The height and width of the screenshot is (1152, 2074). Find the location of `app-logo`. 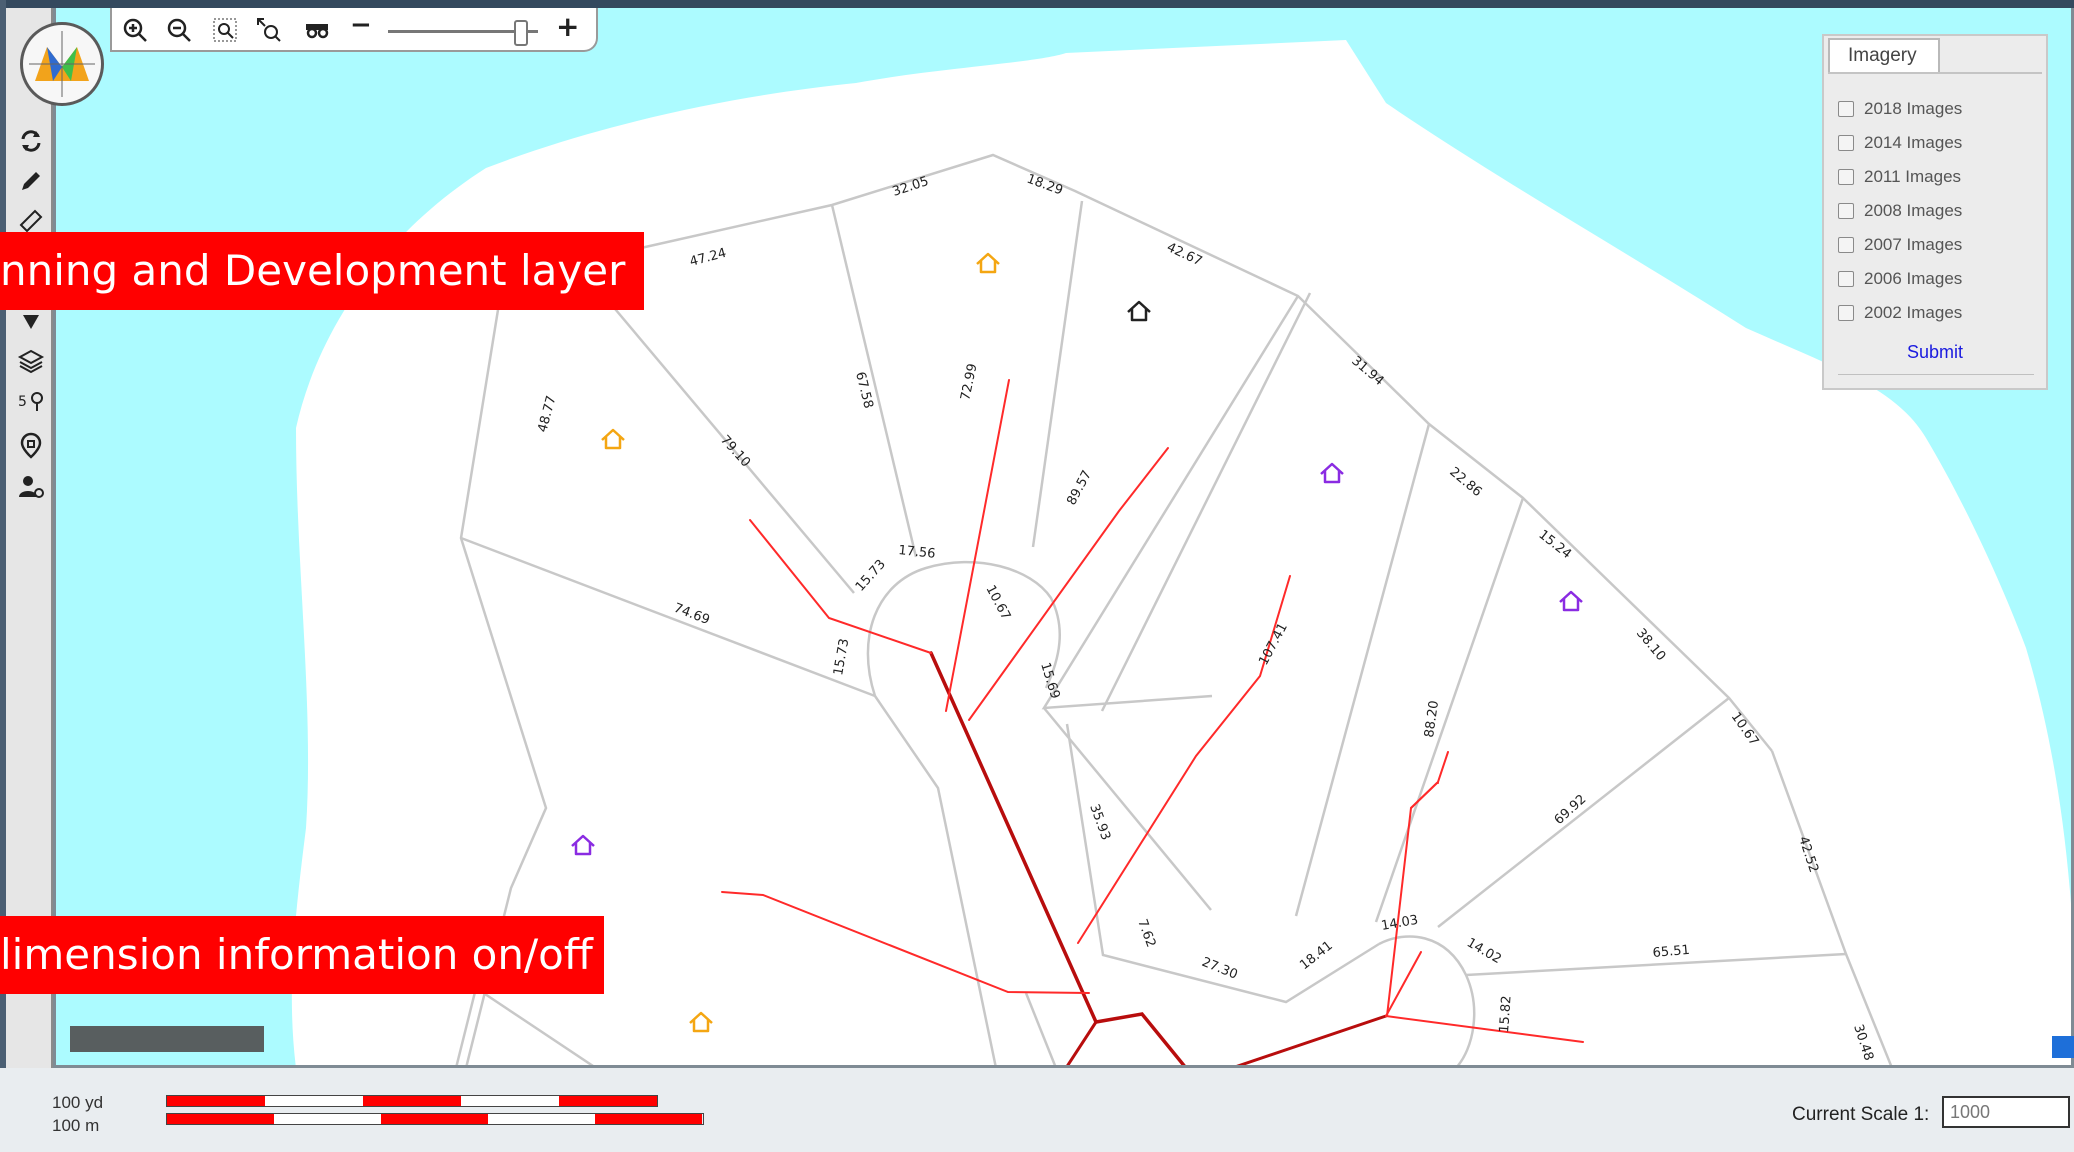

app-logo is located at coordinates (62, 64).